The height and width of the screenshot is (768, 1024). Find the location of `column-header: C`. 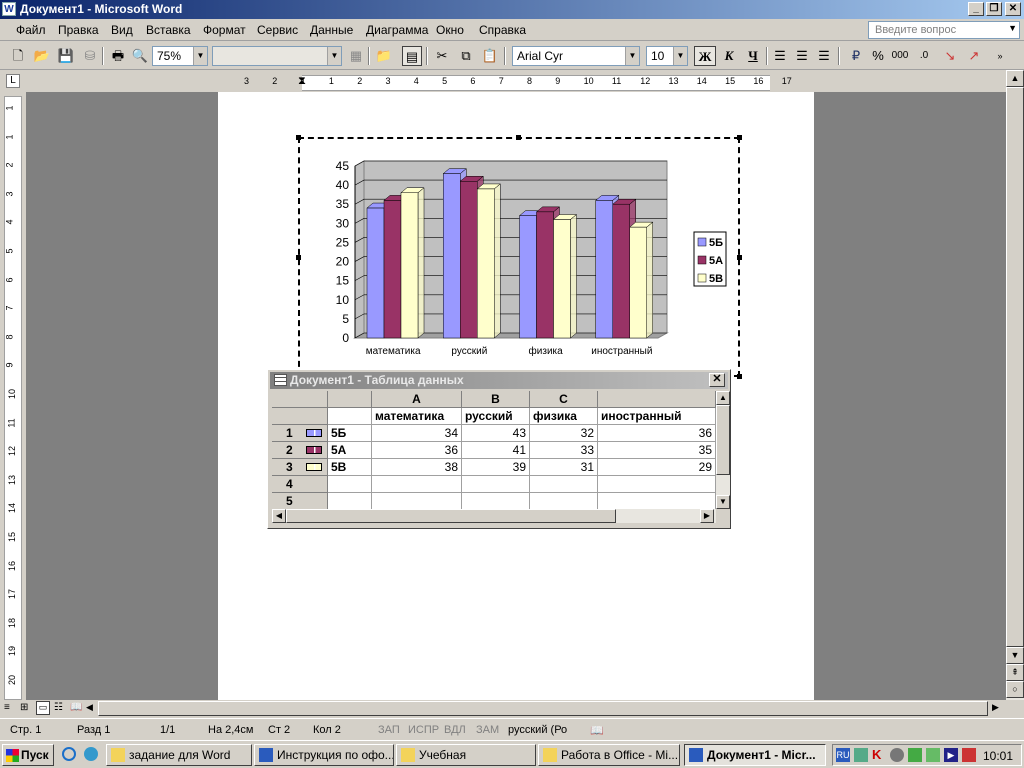

column-header: C is located at coordinates (564, 399).